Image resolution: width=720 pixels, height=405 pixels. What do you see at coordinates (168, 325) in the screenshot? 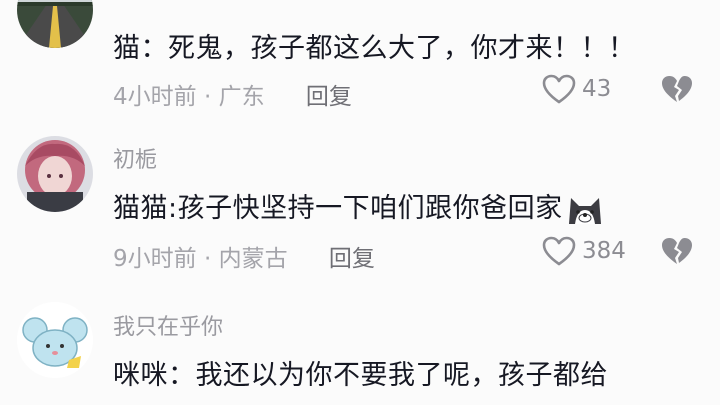
I see `comment-username: 我只在乎你` at bounding box center [168, 325].